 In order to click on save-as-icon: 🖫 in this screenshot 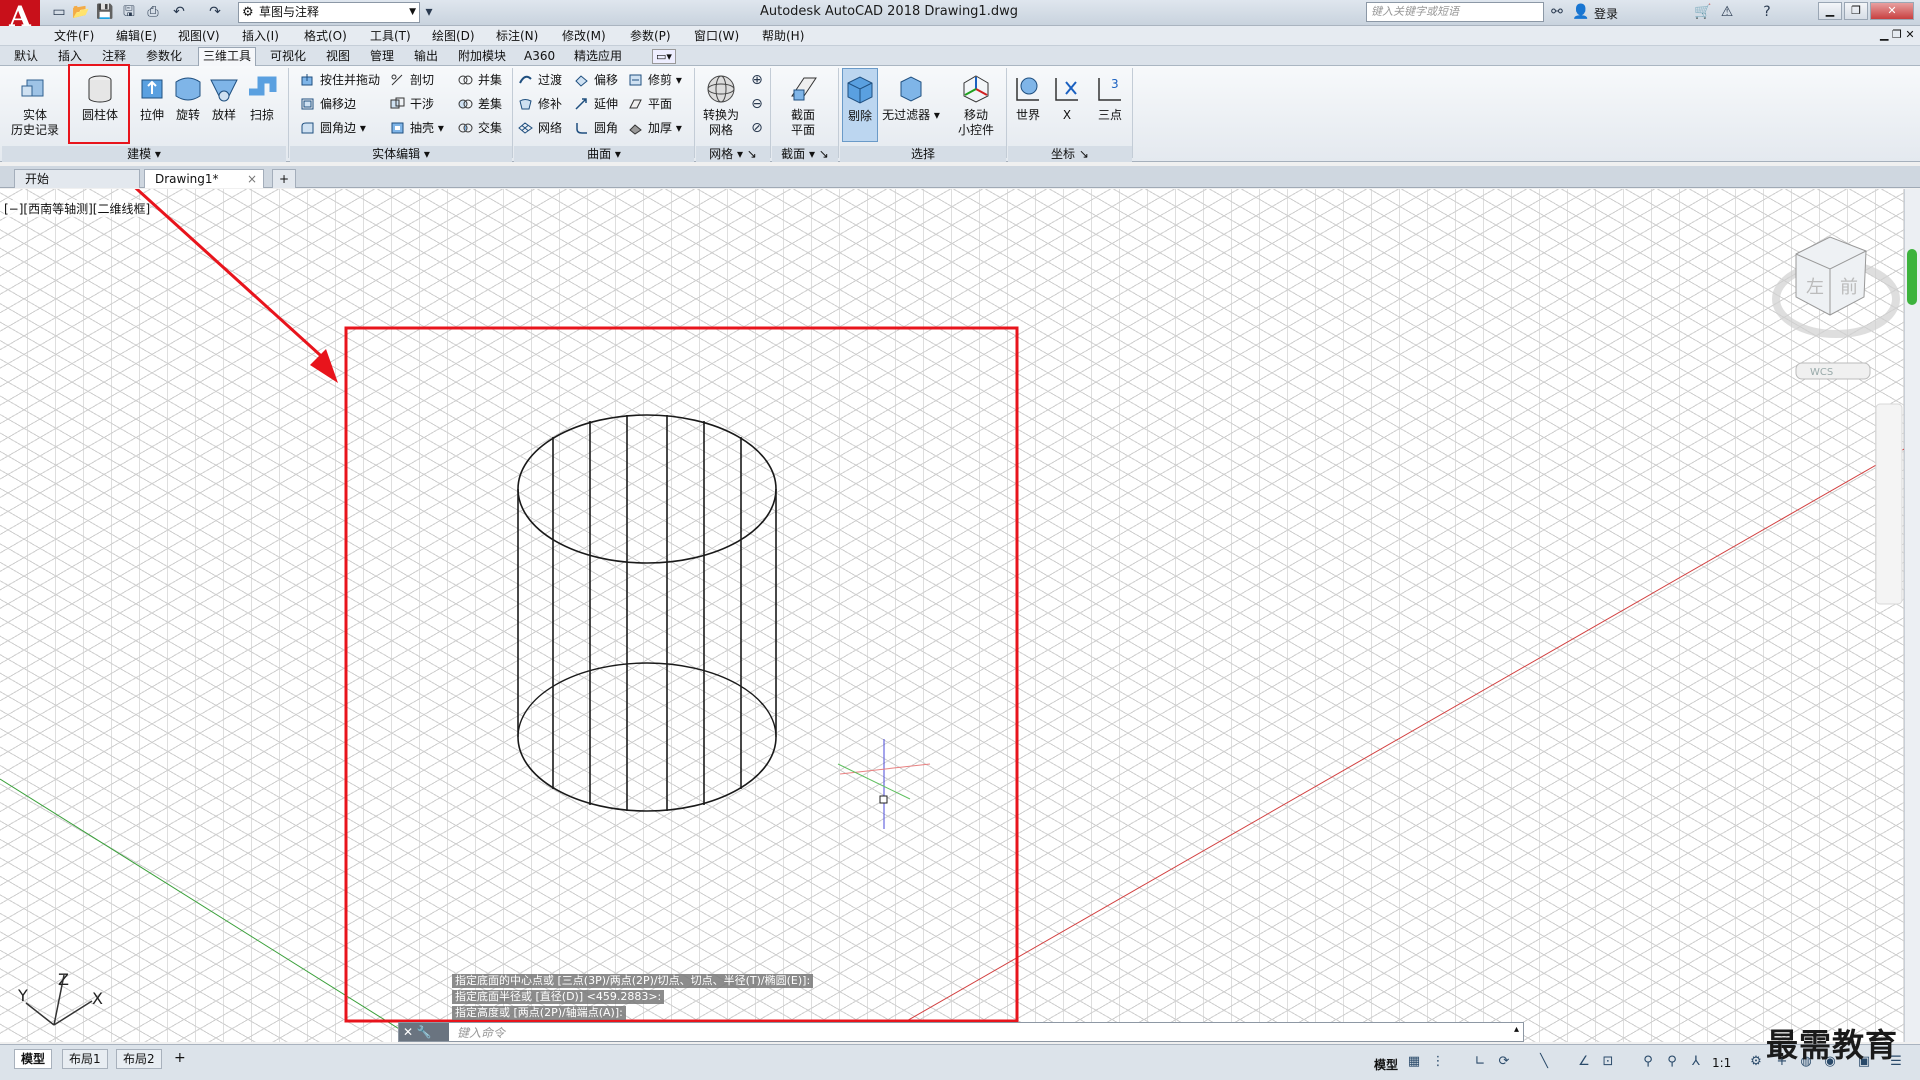, I will do `click(129, 12)`.